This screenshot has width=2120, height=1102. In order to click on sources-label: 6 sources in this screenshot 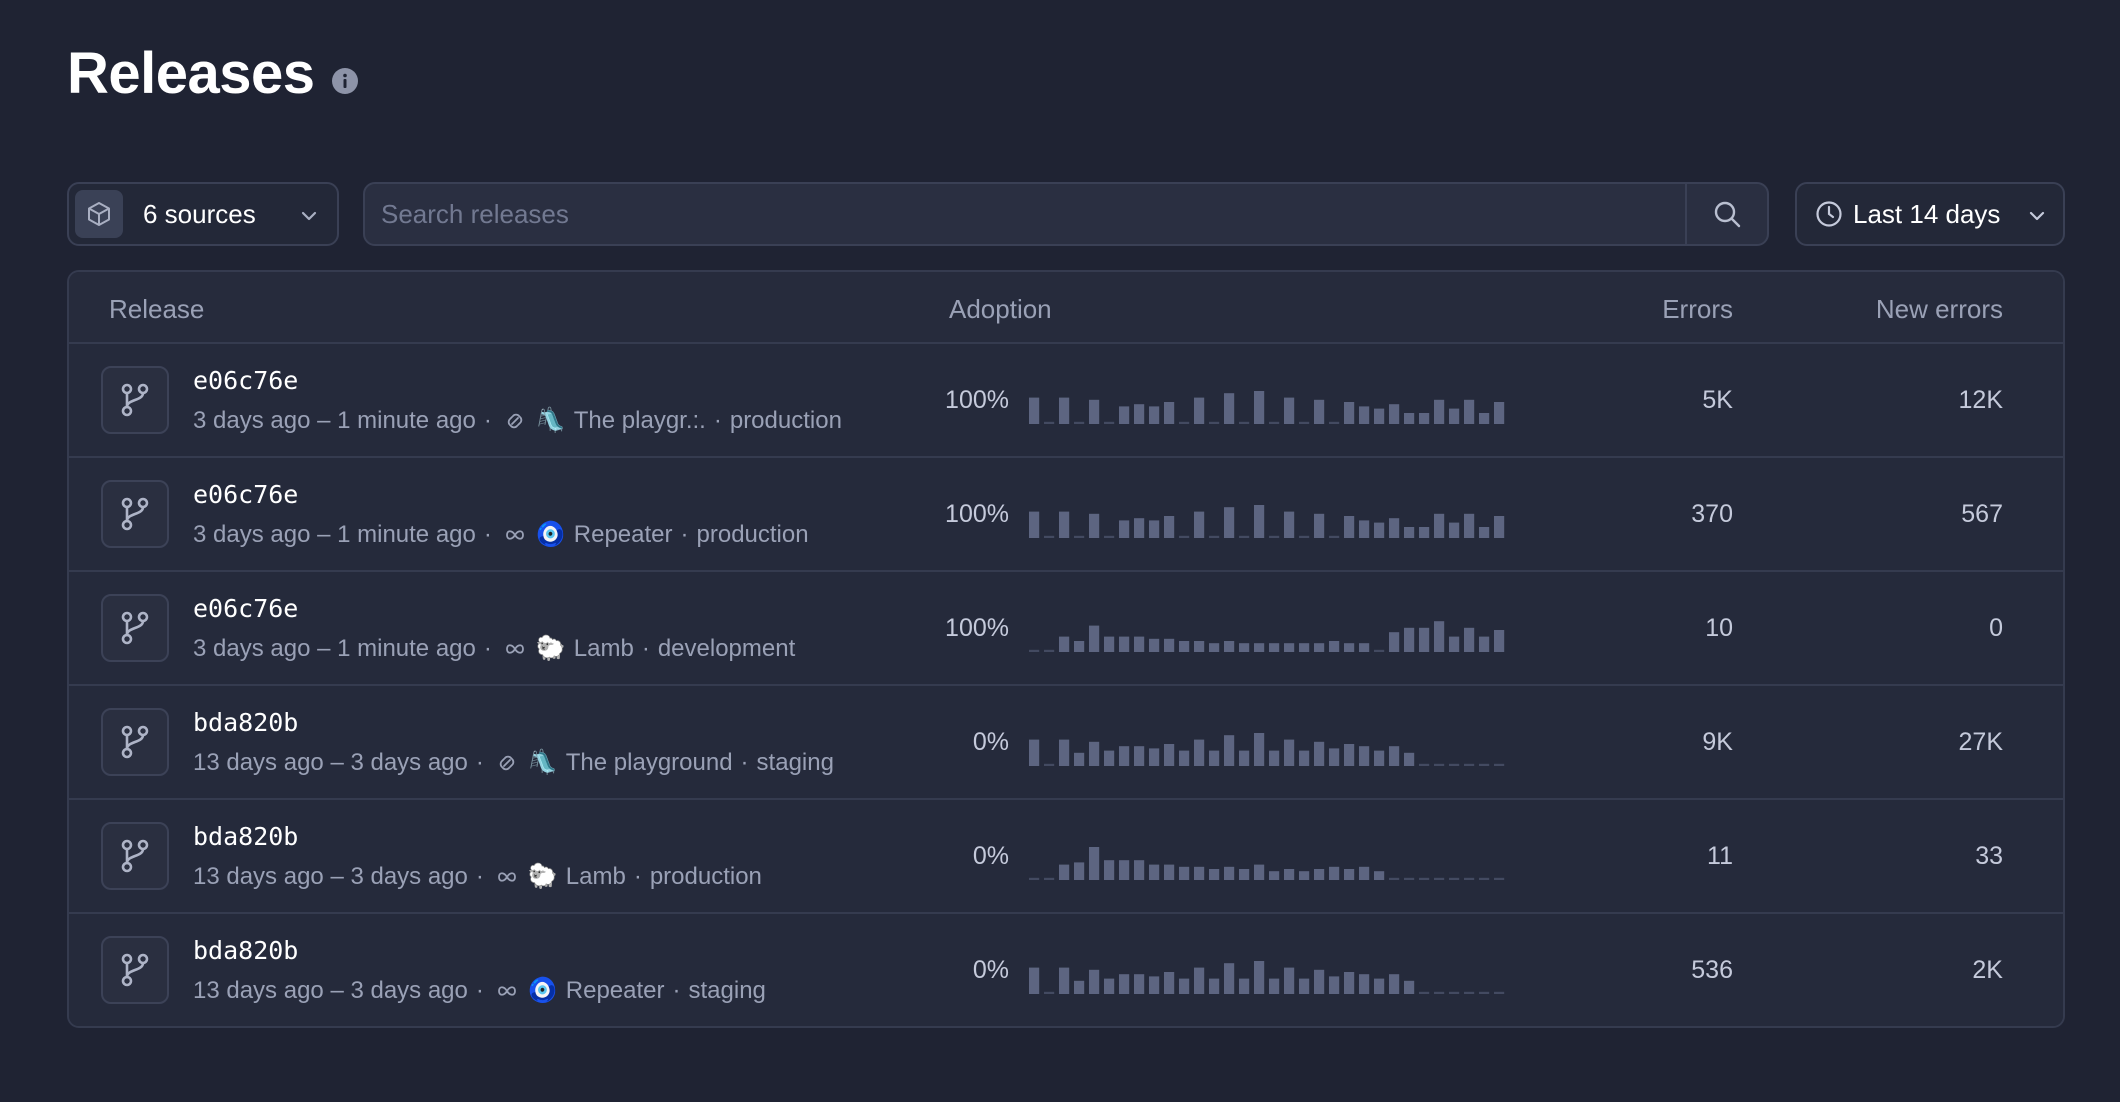, I will do `click(199, 213)`.